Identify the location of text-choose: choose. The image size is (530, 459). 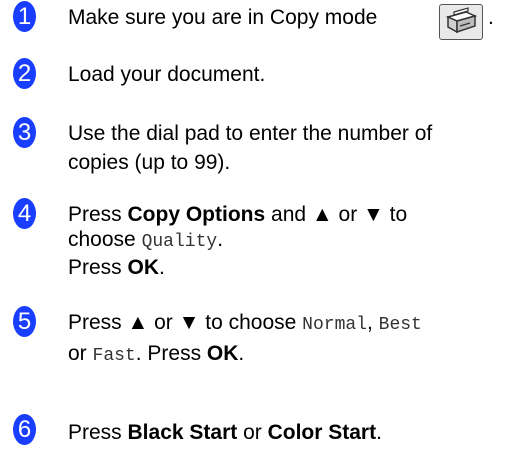
(105, 239).